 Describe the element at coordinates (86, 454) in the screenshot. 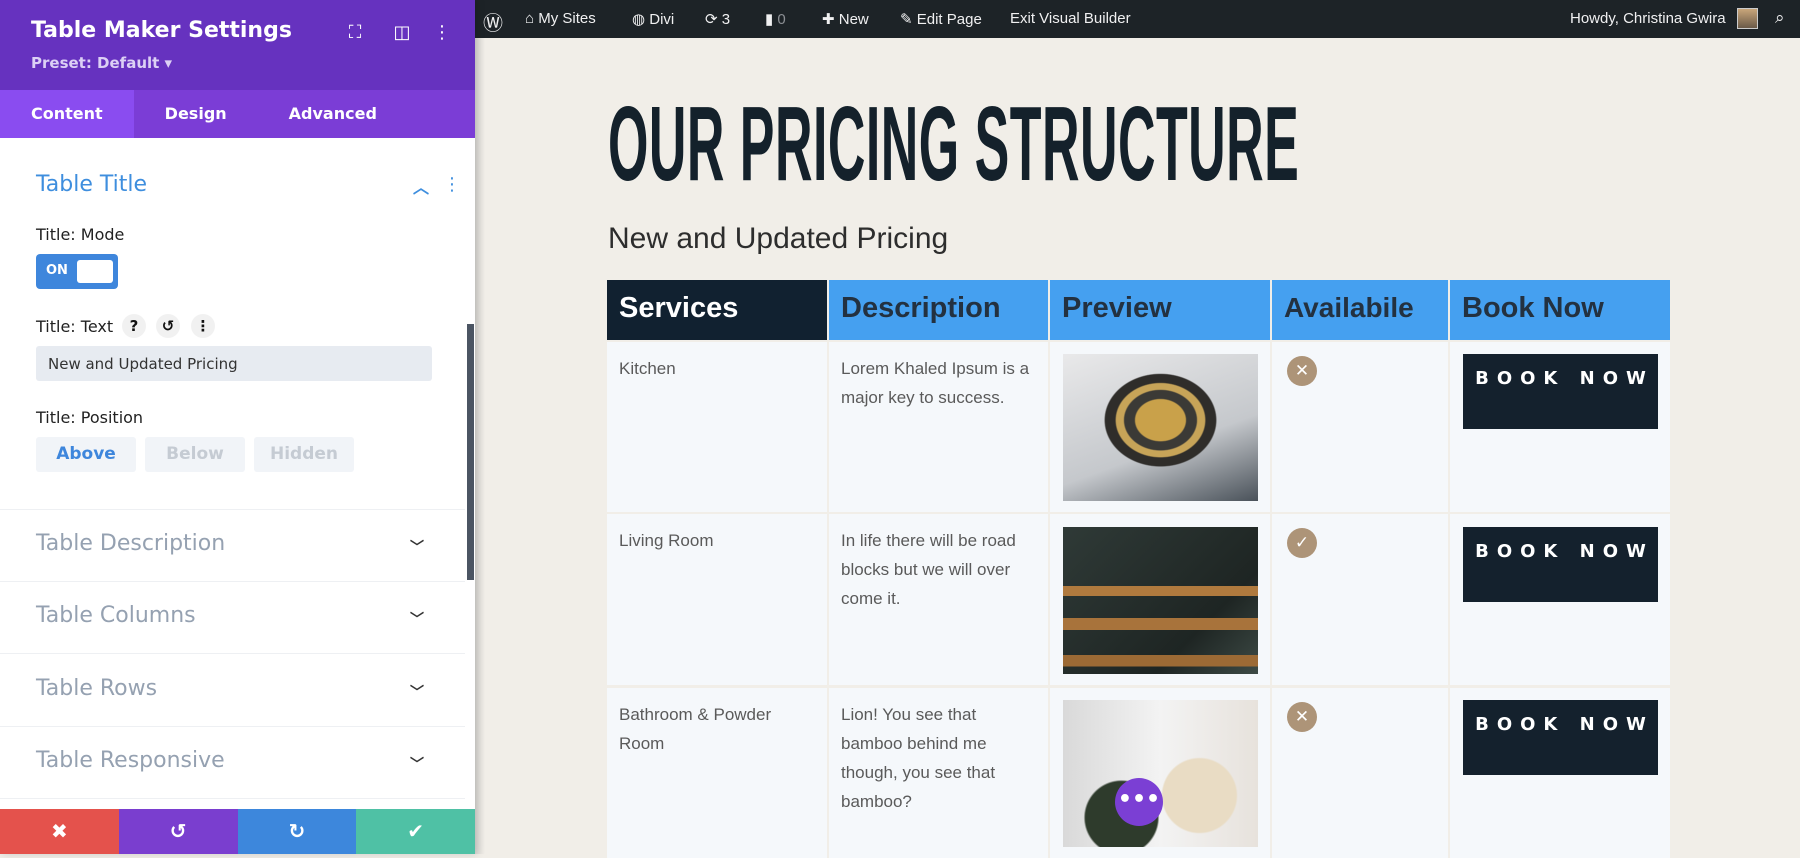

I see `position-above-button: Above` at that location.